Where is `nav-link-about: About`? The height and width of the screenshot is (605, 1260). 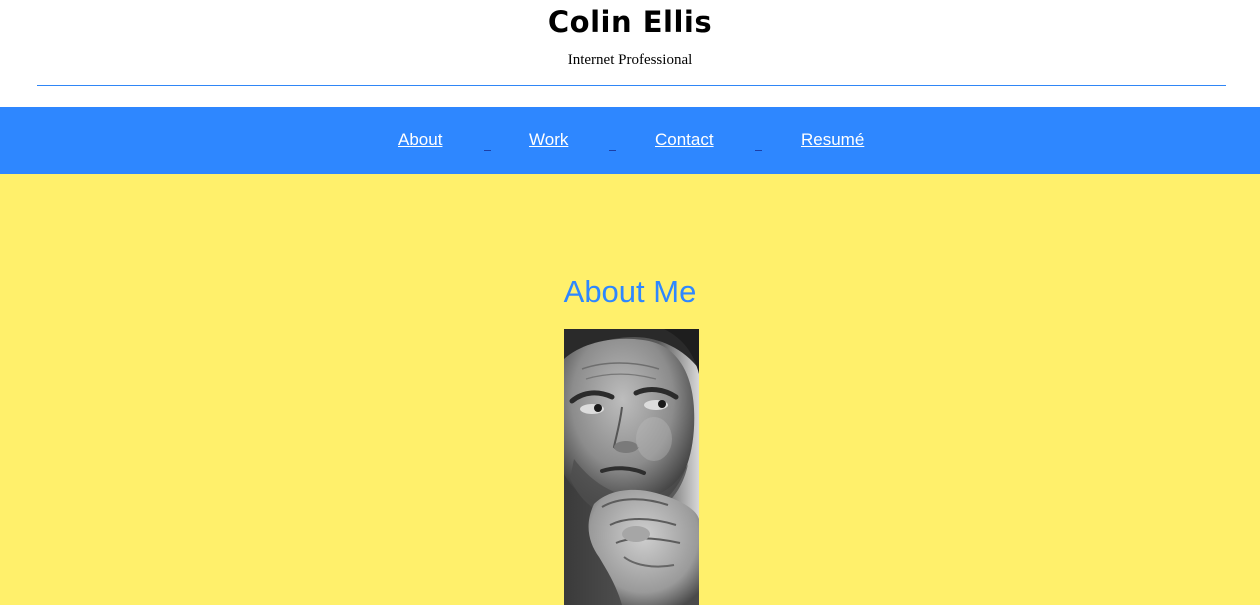 nav-link-about: About is located at coordinates (420, 140).